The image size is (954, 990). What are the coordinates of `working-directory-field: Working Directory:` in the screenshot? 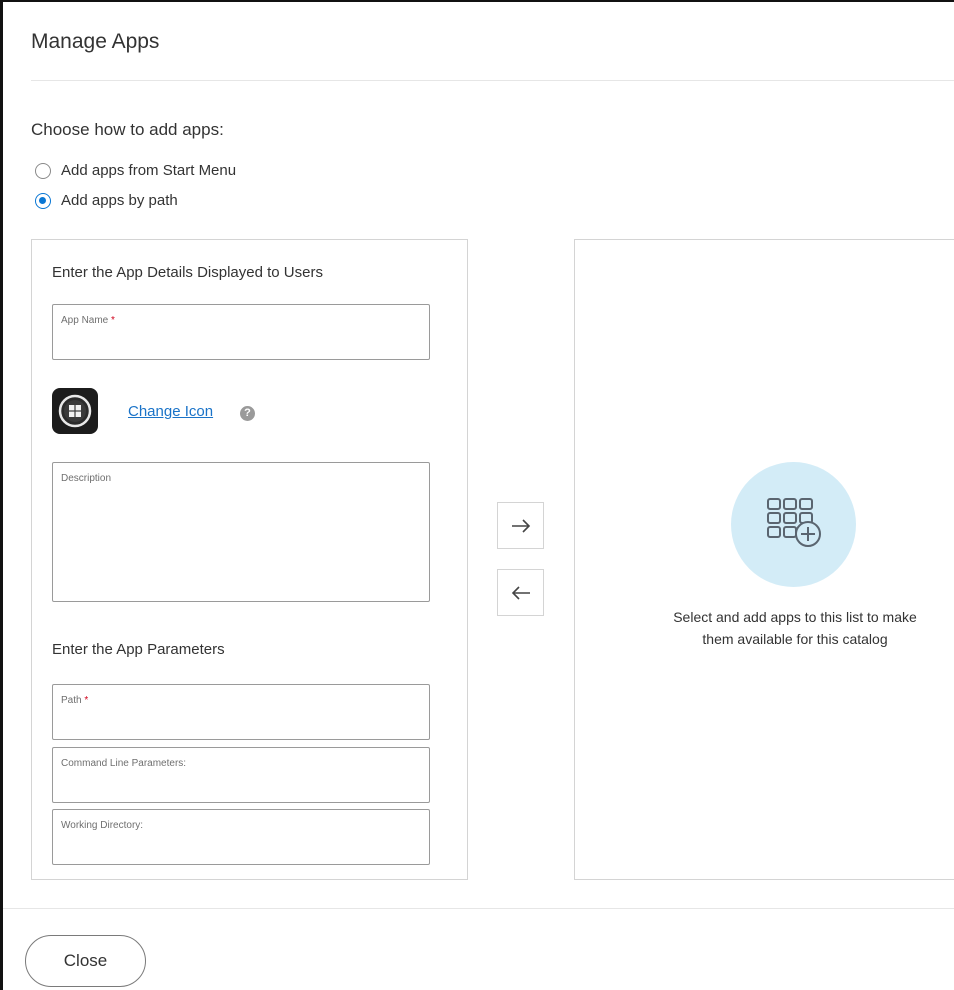 It's located at (241, 837).